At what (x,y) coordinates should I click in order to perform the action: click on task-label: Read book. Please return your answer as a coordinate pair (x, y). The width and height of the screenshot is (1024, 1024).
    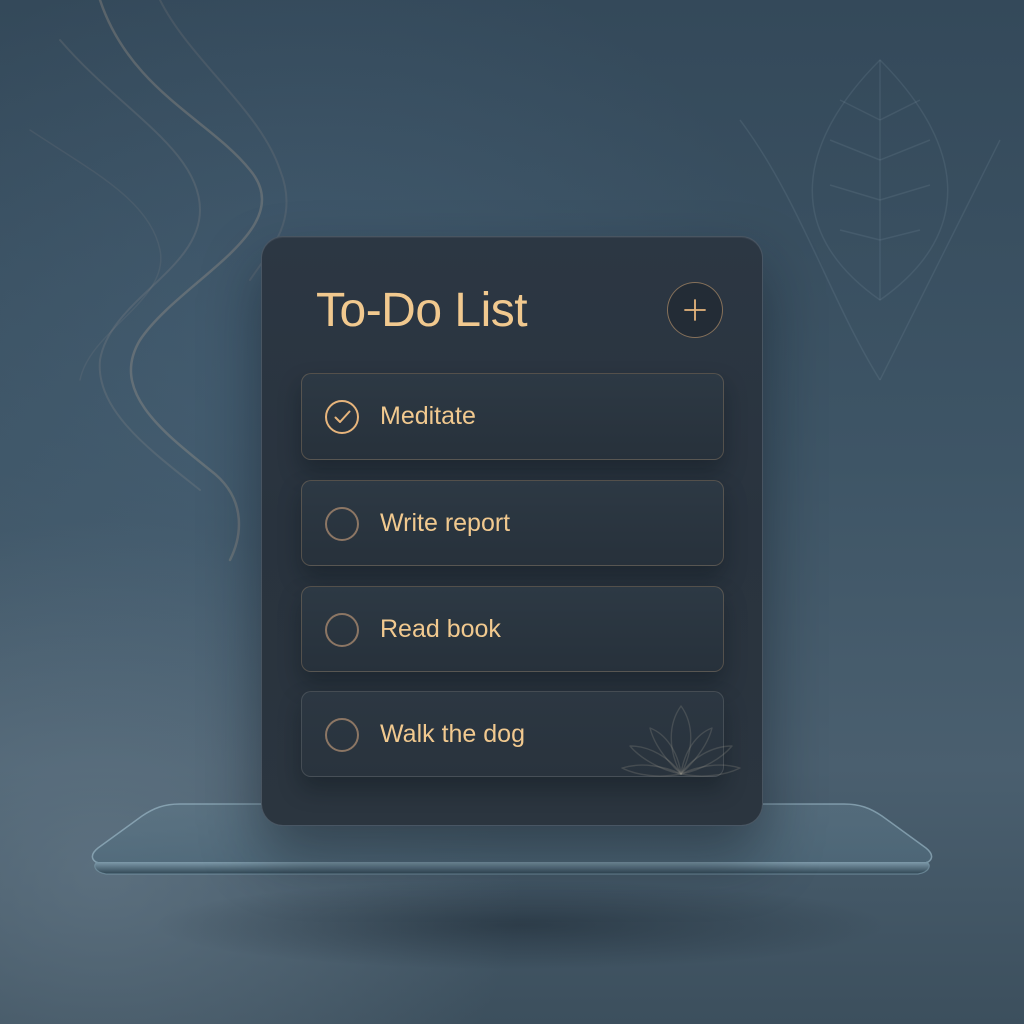
    Looking at the image, I should click on (440, 629).